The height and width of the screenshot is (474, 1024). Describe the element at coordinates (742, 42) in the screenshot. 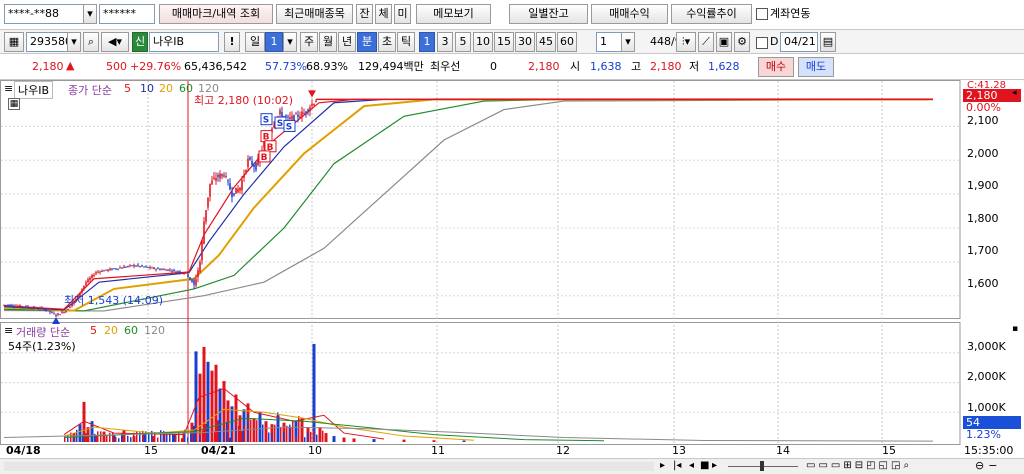

I see `gear-icon: ⚙` at that location.